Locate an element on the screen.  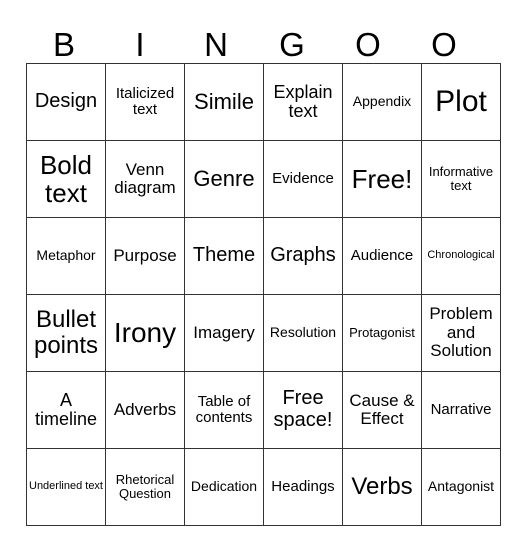
bingo-cell: Irony is located at coordinates (145, 333).